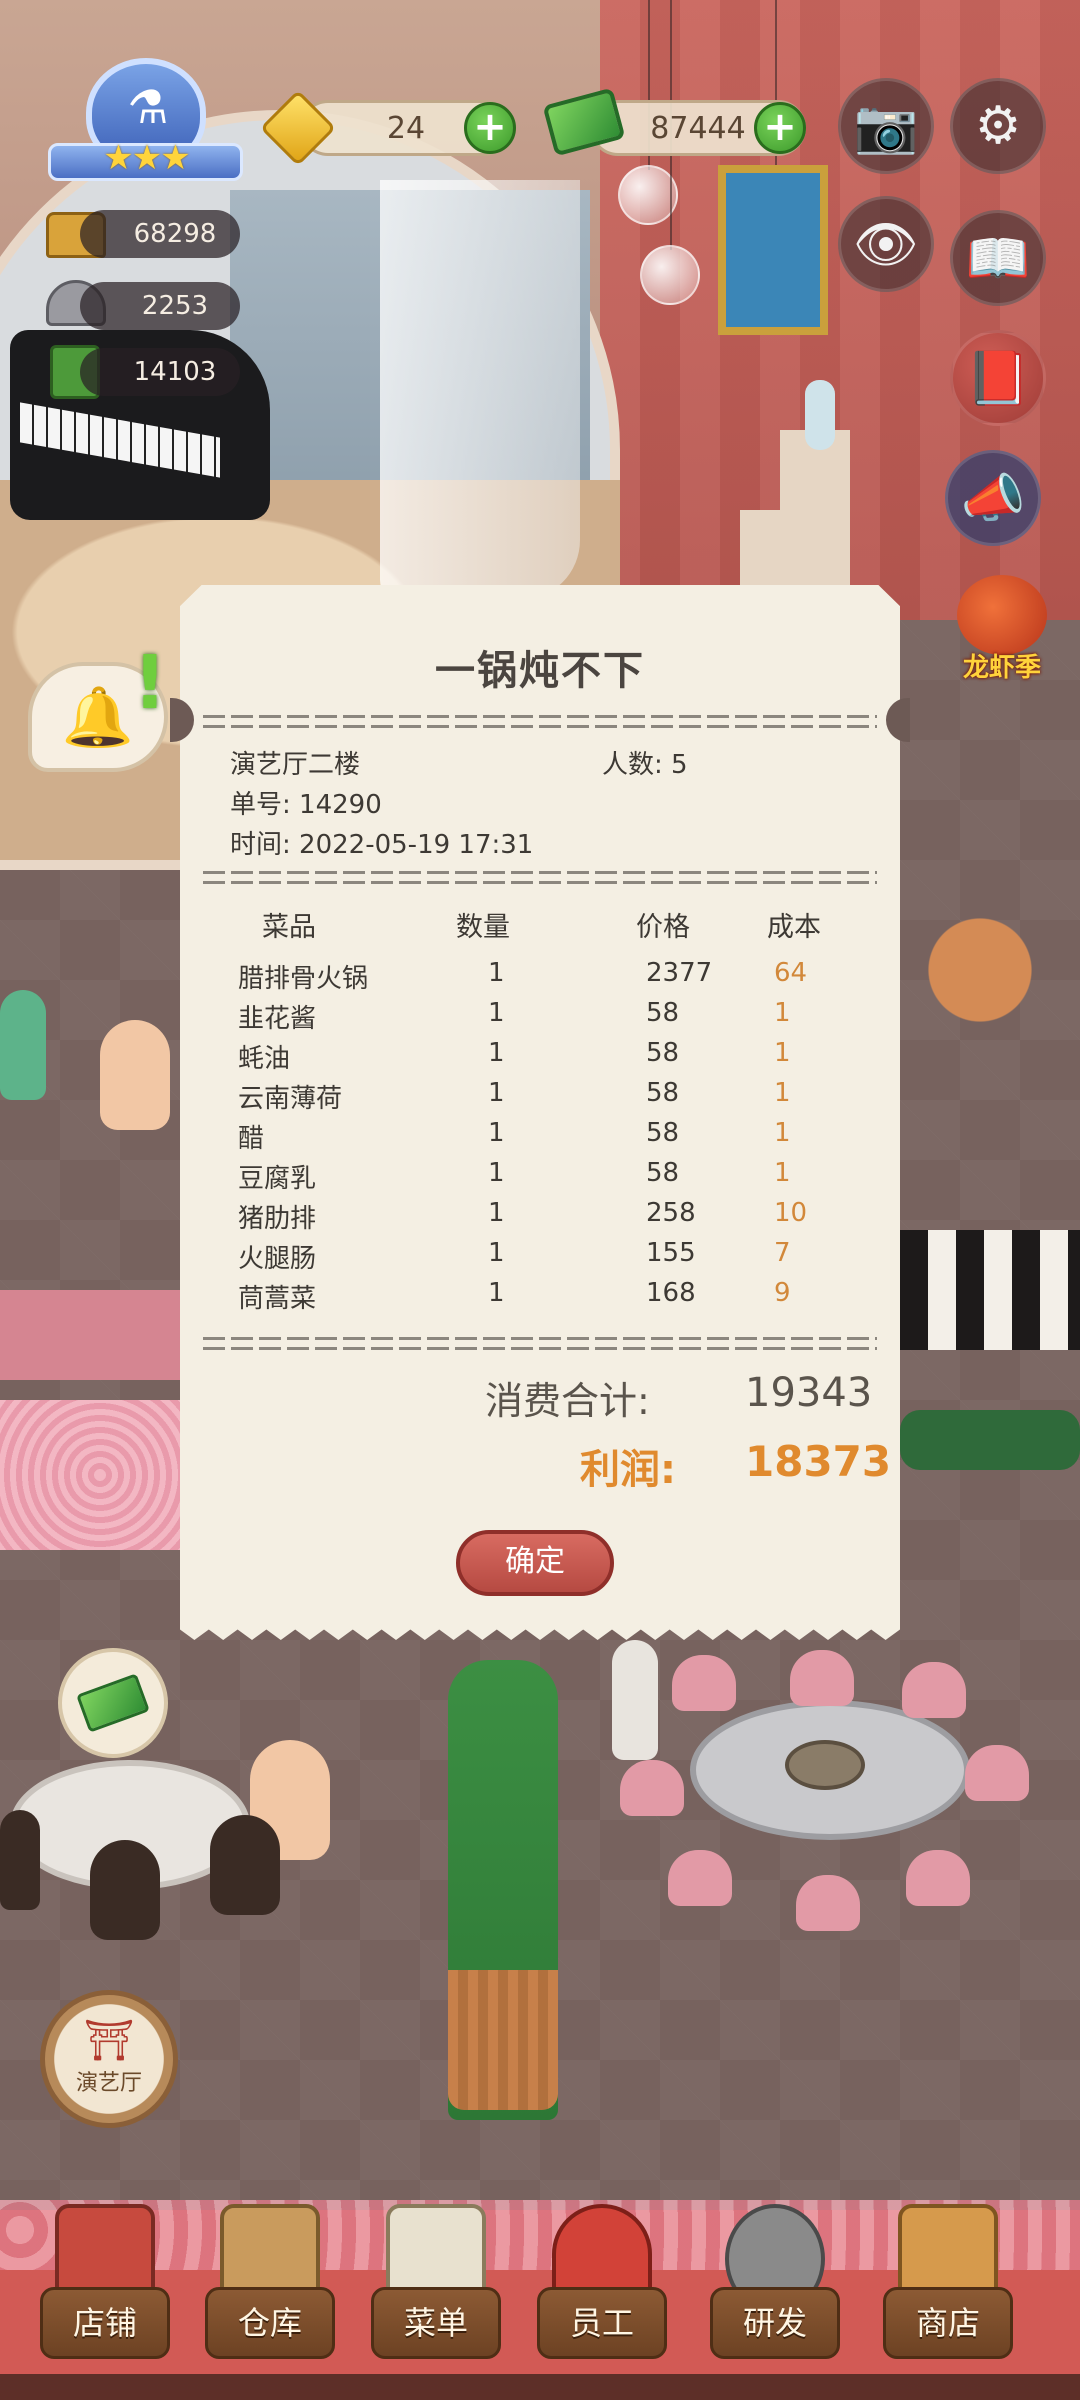 This screenshot has height=2400, width=1080. Describe the element at coordinates (782, 1253) in the screenshot. I see `item-cost: 7` at that location.